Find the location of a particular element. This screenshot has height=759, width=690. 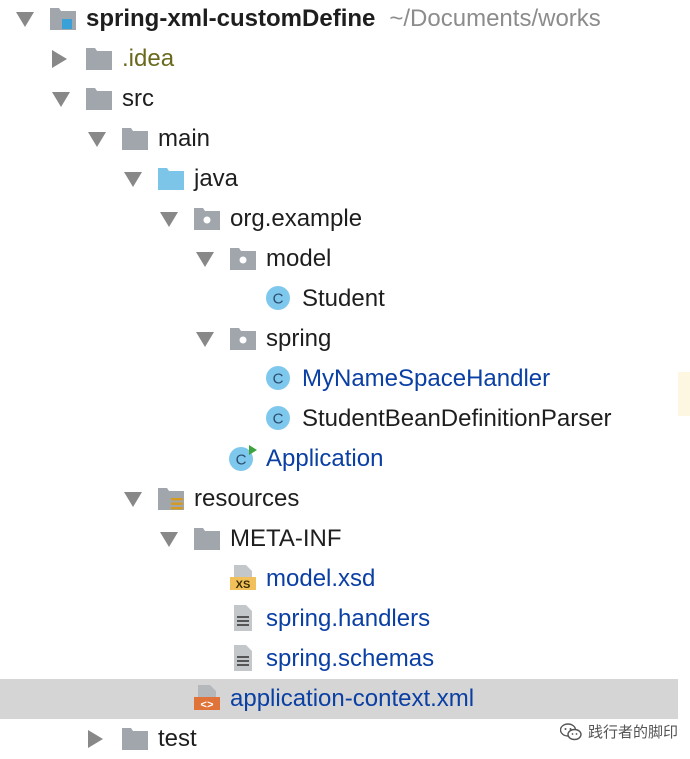

node-name: spring is located at coordinates (299, 338).